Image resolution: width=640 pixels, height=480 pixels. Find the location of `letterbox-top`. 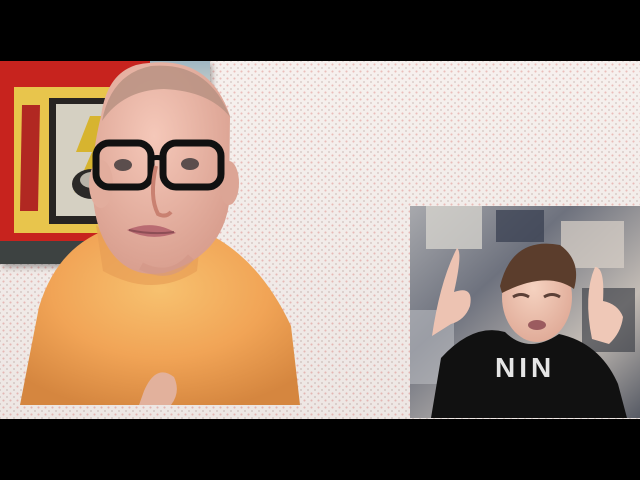

letterbox-top is located at coordinates (320, 30).